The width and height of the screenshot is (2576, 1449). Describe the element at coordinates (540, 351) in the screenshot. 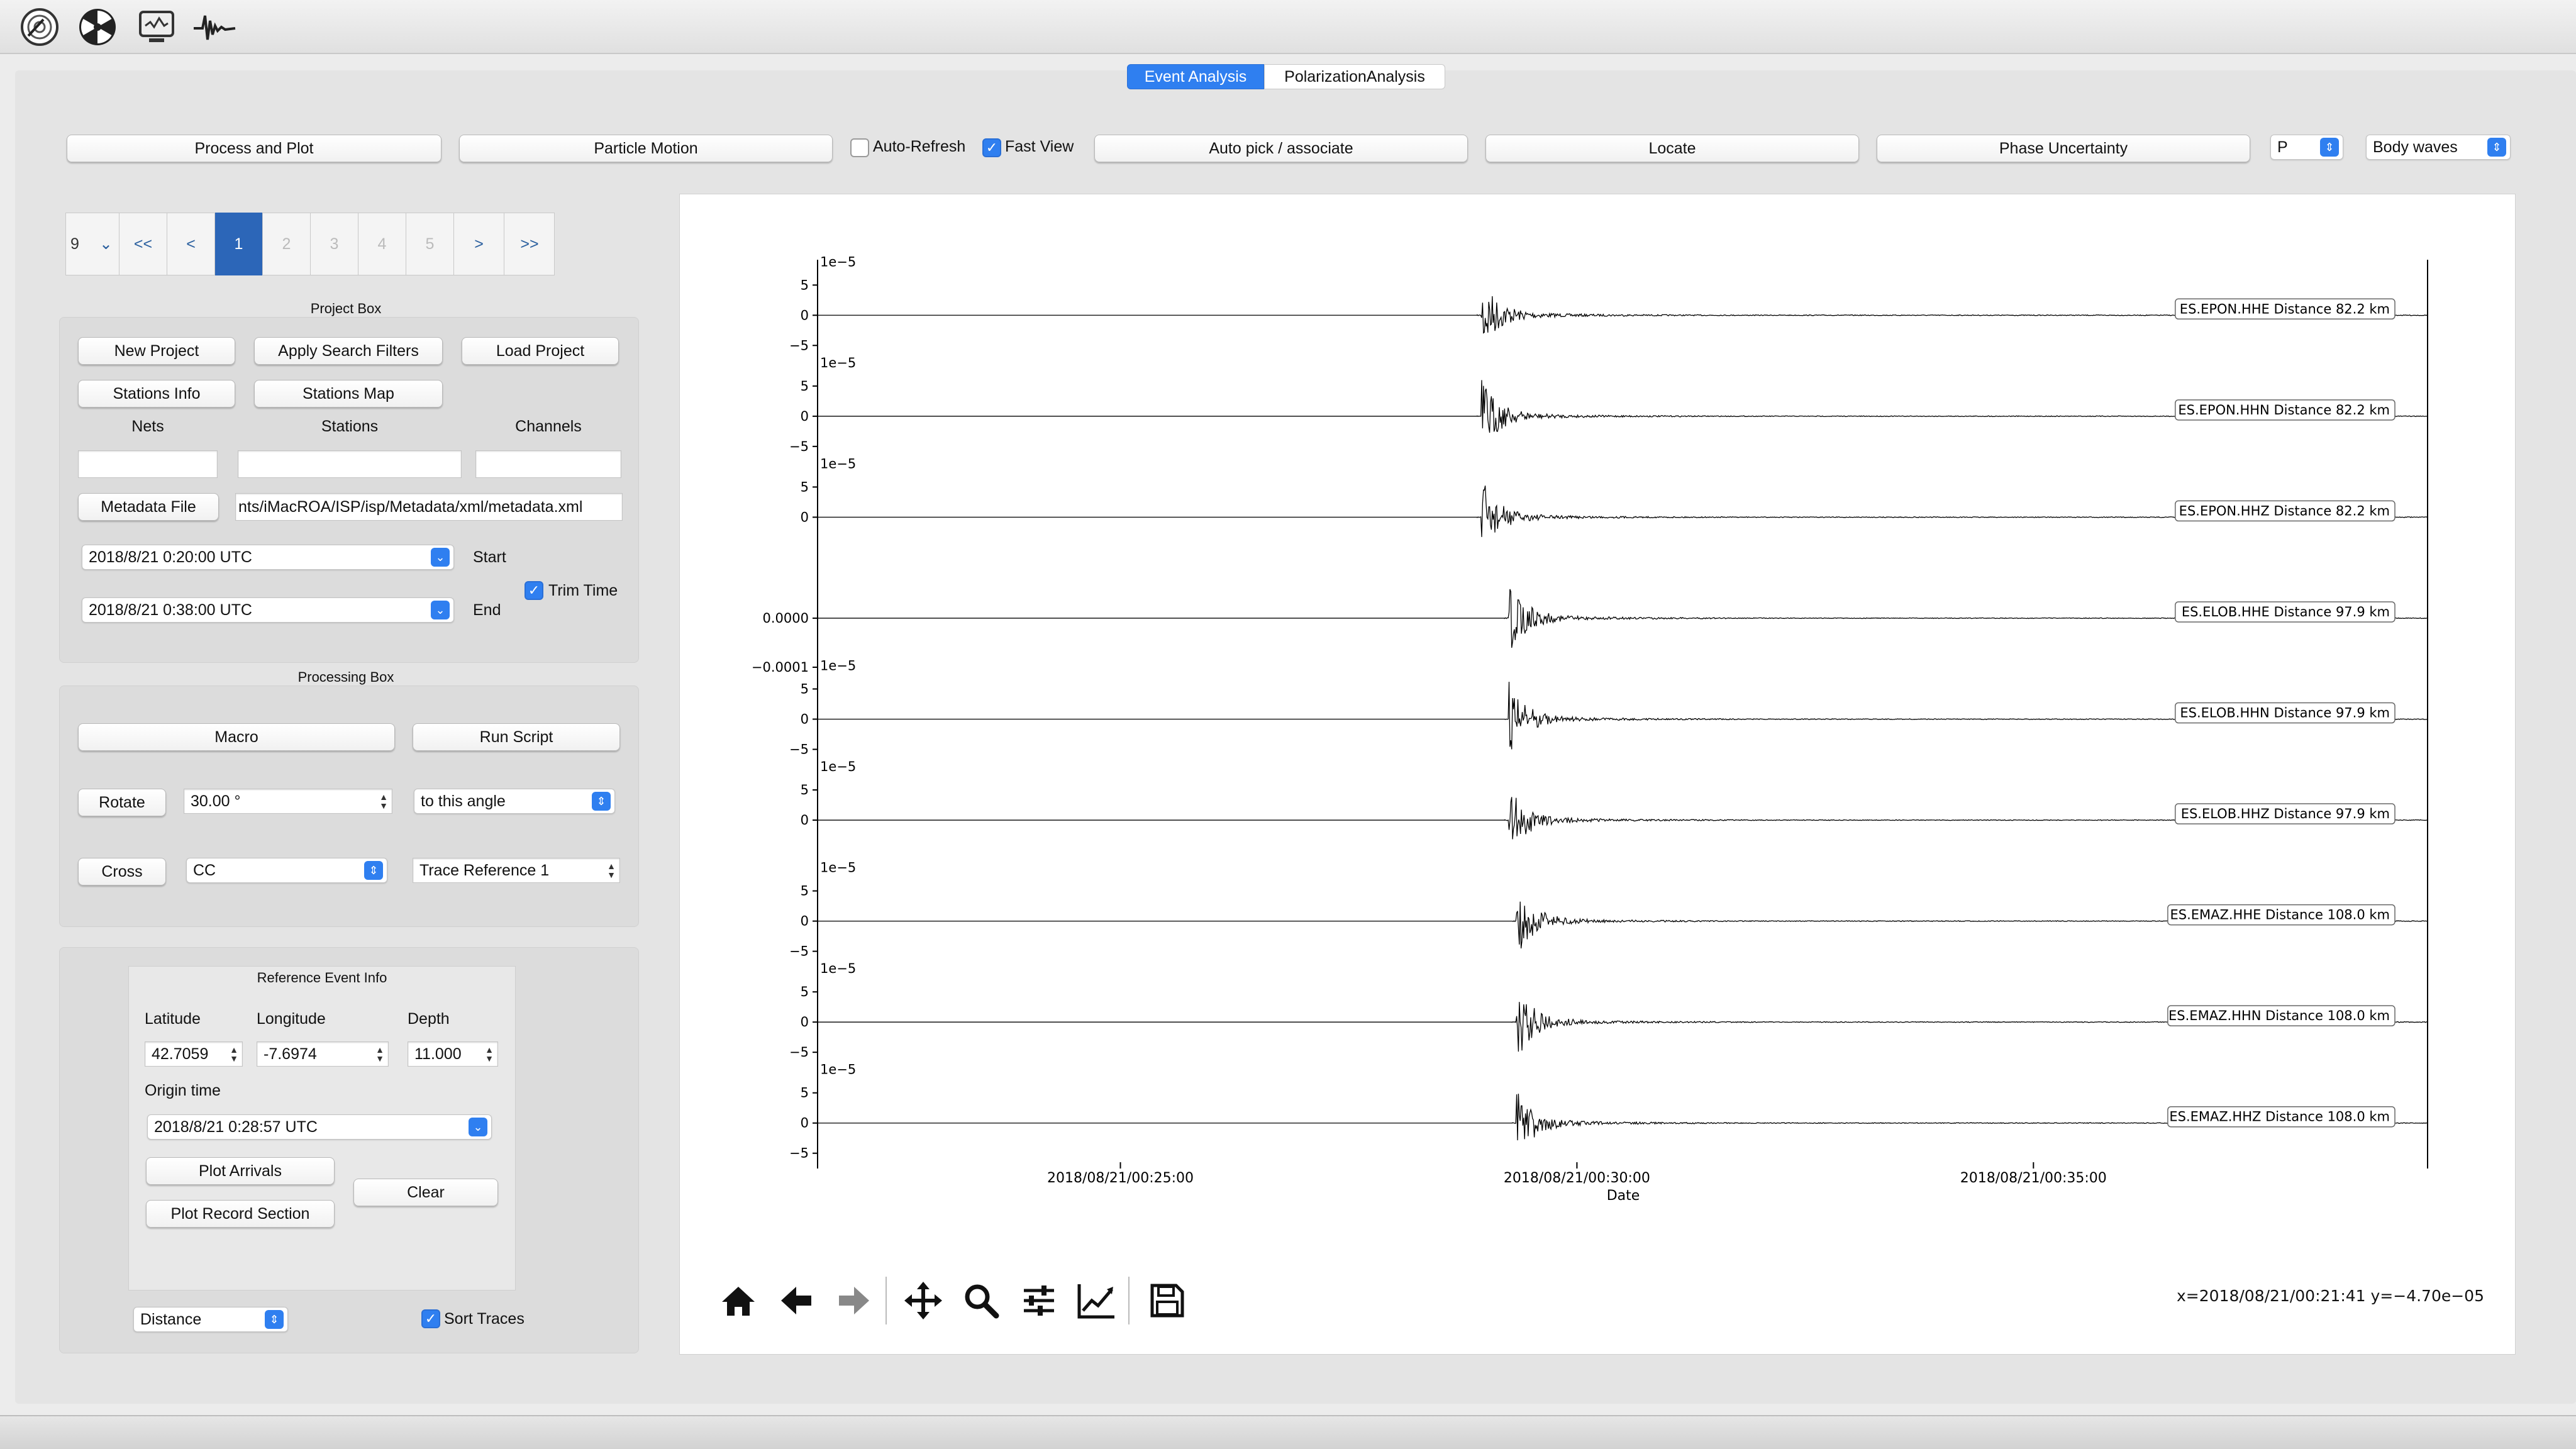

I see `load-project-button: Load Project` at that location.